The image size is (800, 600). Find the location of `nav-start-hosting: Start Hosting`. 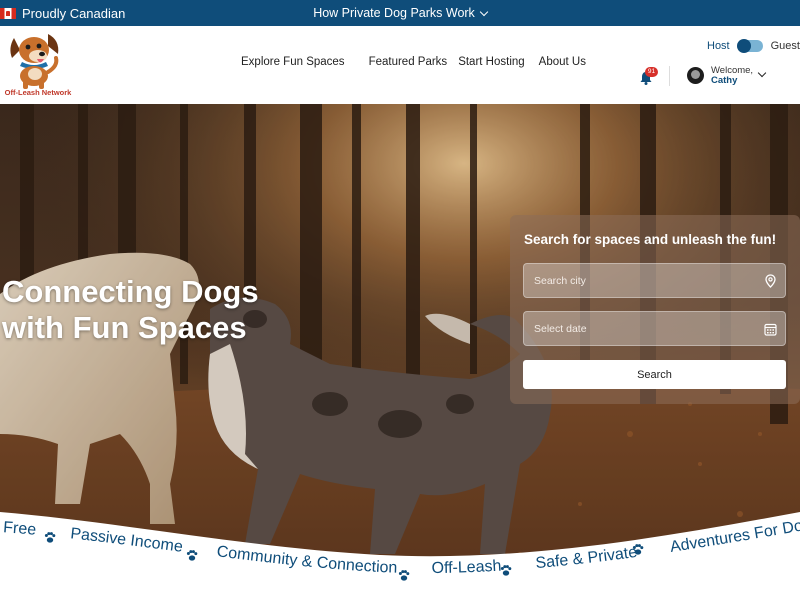

nav-start-hosting: Start Hosting is located at coordinates (491, 62).